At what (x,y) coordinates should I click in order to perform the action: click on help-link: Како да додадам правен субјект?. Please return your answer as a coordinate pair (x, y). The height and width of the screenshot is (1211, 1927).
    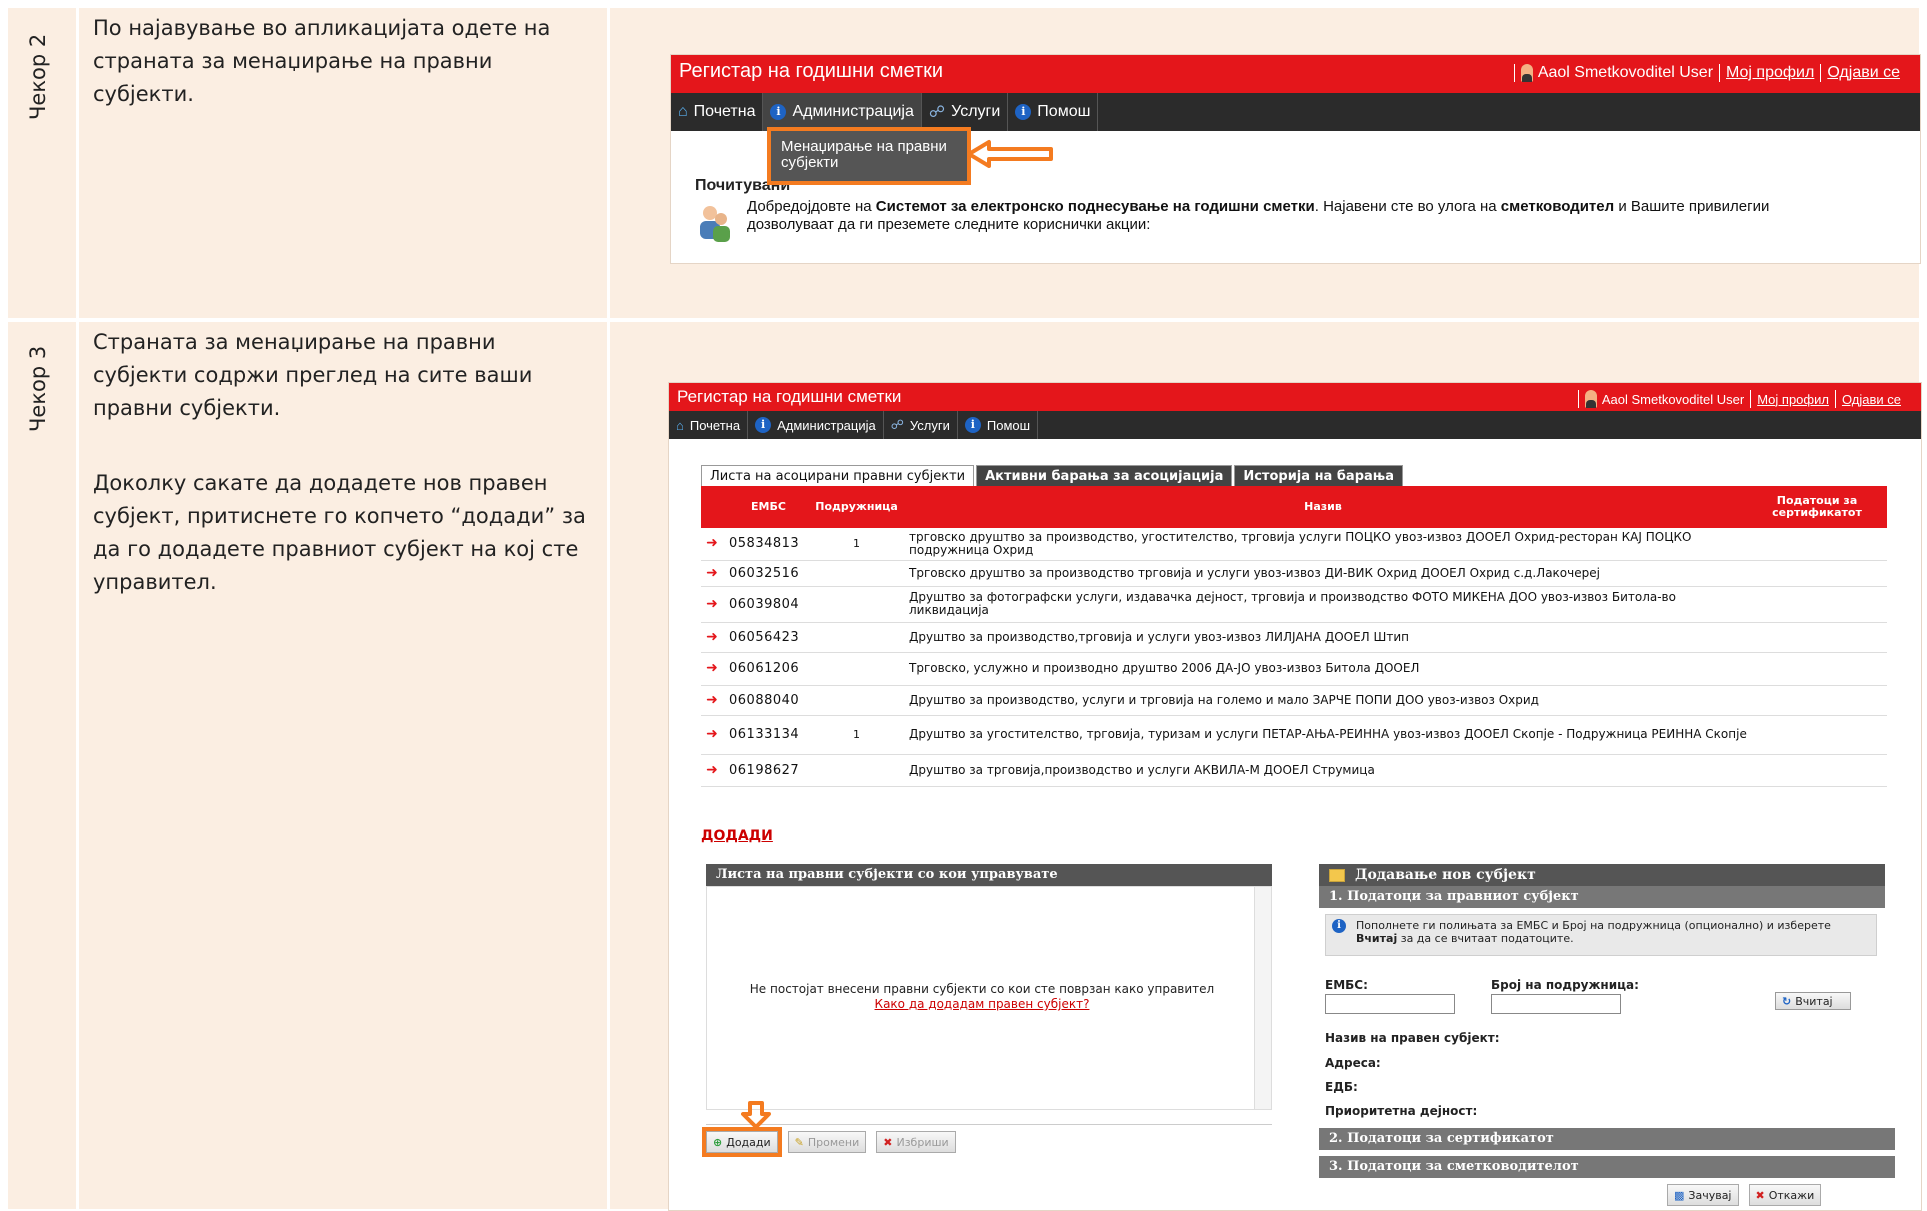
    Looking at the image, I should click on (982, 1004).